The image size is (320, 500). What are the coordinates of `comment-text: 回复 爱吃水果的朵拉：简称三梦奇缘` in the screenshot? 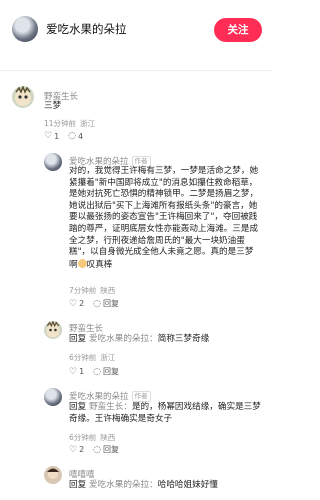 It's located at (139, 339).